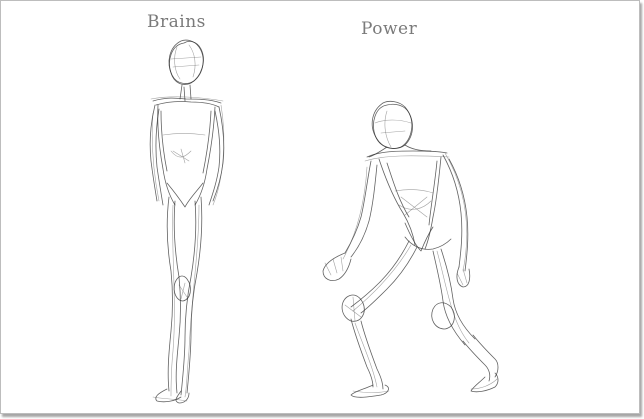  Describe the element at coordinates (187, 221) in the screenshot. I see `brains-figure-sketch` at that location.